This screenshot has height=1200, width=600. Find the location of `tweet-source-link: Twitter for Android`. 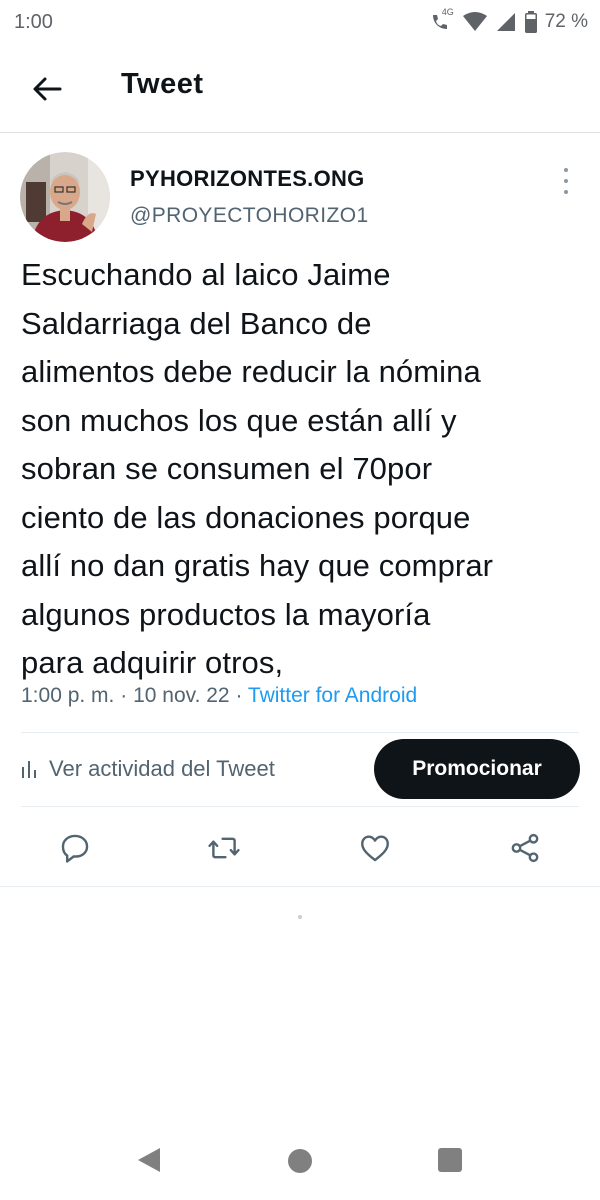

tweet-source-link: Twitter for Android is located at coordinates (332, 695).